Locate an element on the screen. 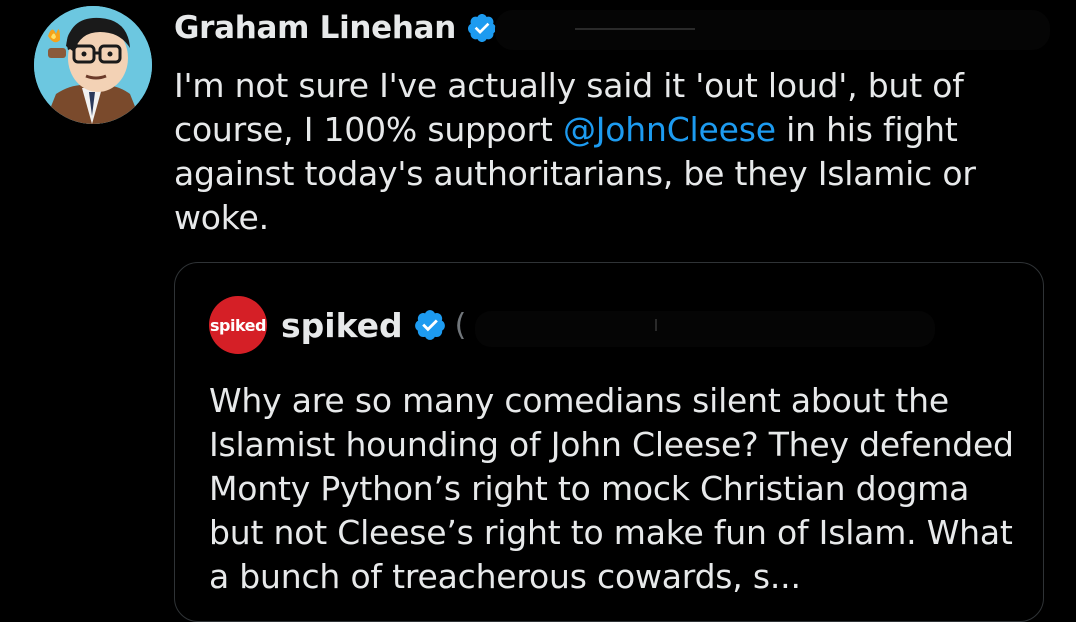 Image resolution: width=1076 pixels, height=622 pixels. author-avatar is located at coordinates (93, 65).